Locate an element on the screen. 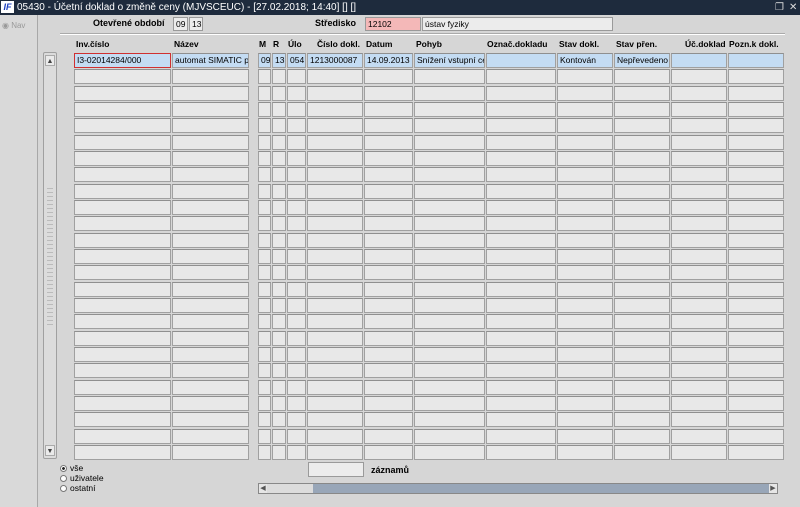 The image size is (800, 507). radio-icon is located at coordinates (63, 488).